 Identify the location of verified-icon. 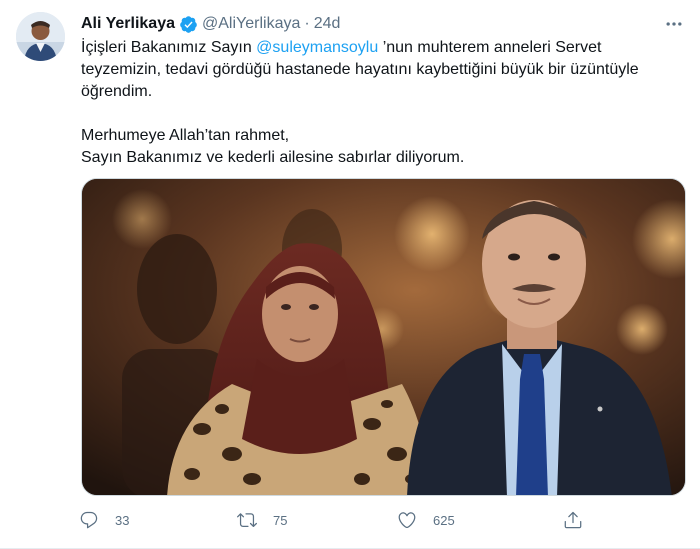
(188, 24).